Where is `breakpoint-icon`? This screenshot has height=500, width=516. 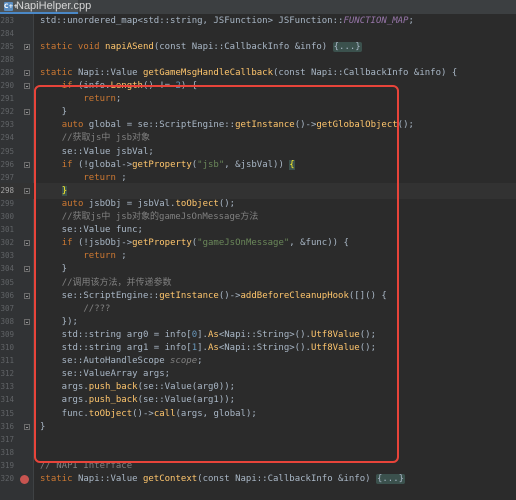
breakpoint-icon is located at coordinates (24, 479).